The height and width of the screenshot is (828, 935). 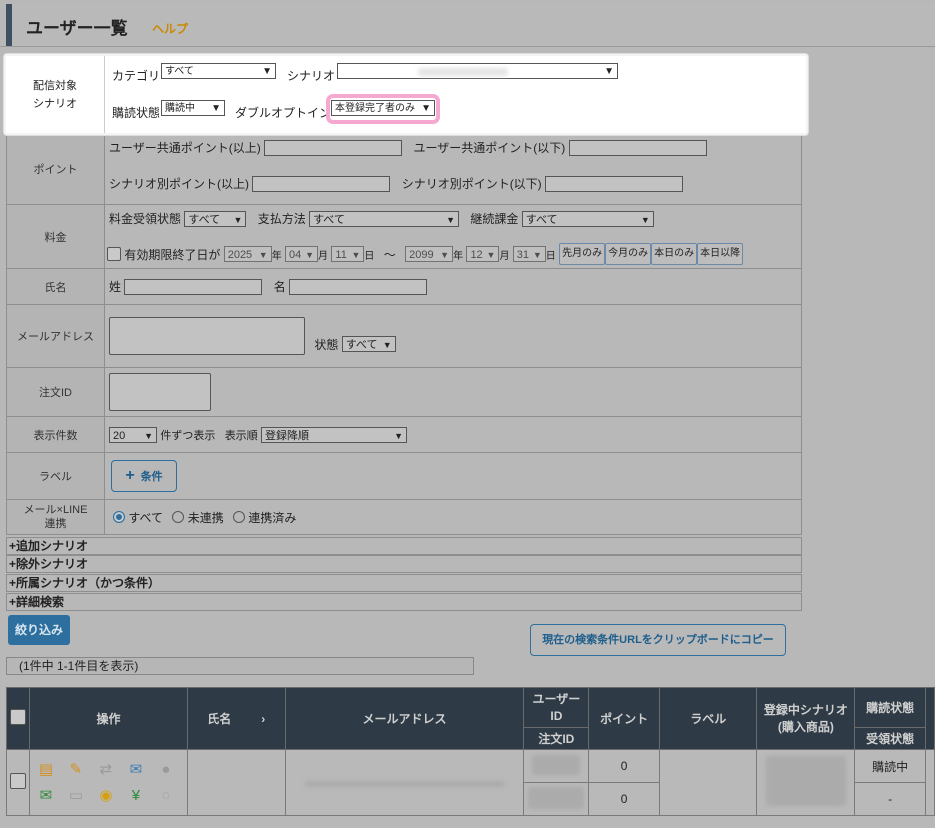 What do you see at coordinates (178, 517) in the screenshot?
I see `radio-unlinked` at bounding box center [178, 517].